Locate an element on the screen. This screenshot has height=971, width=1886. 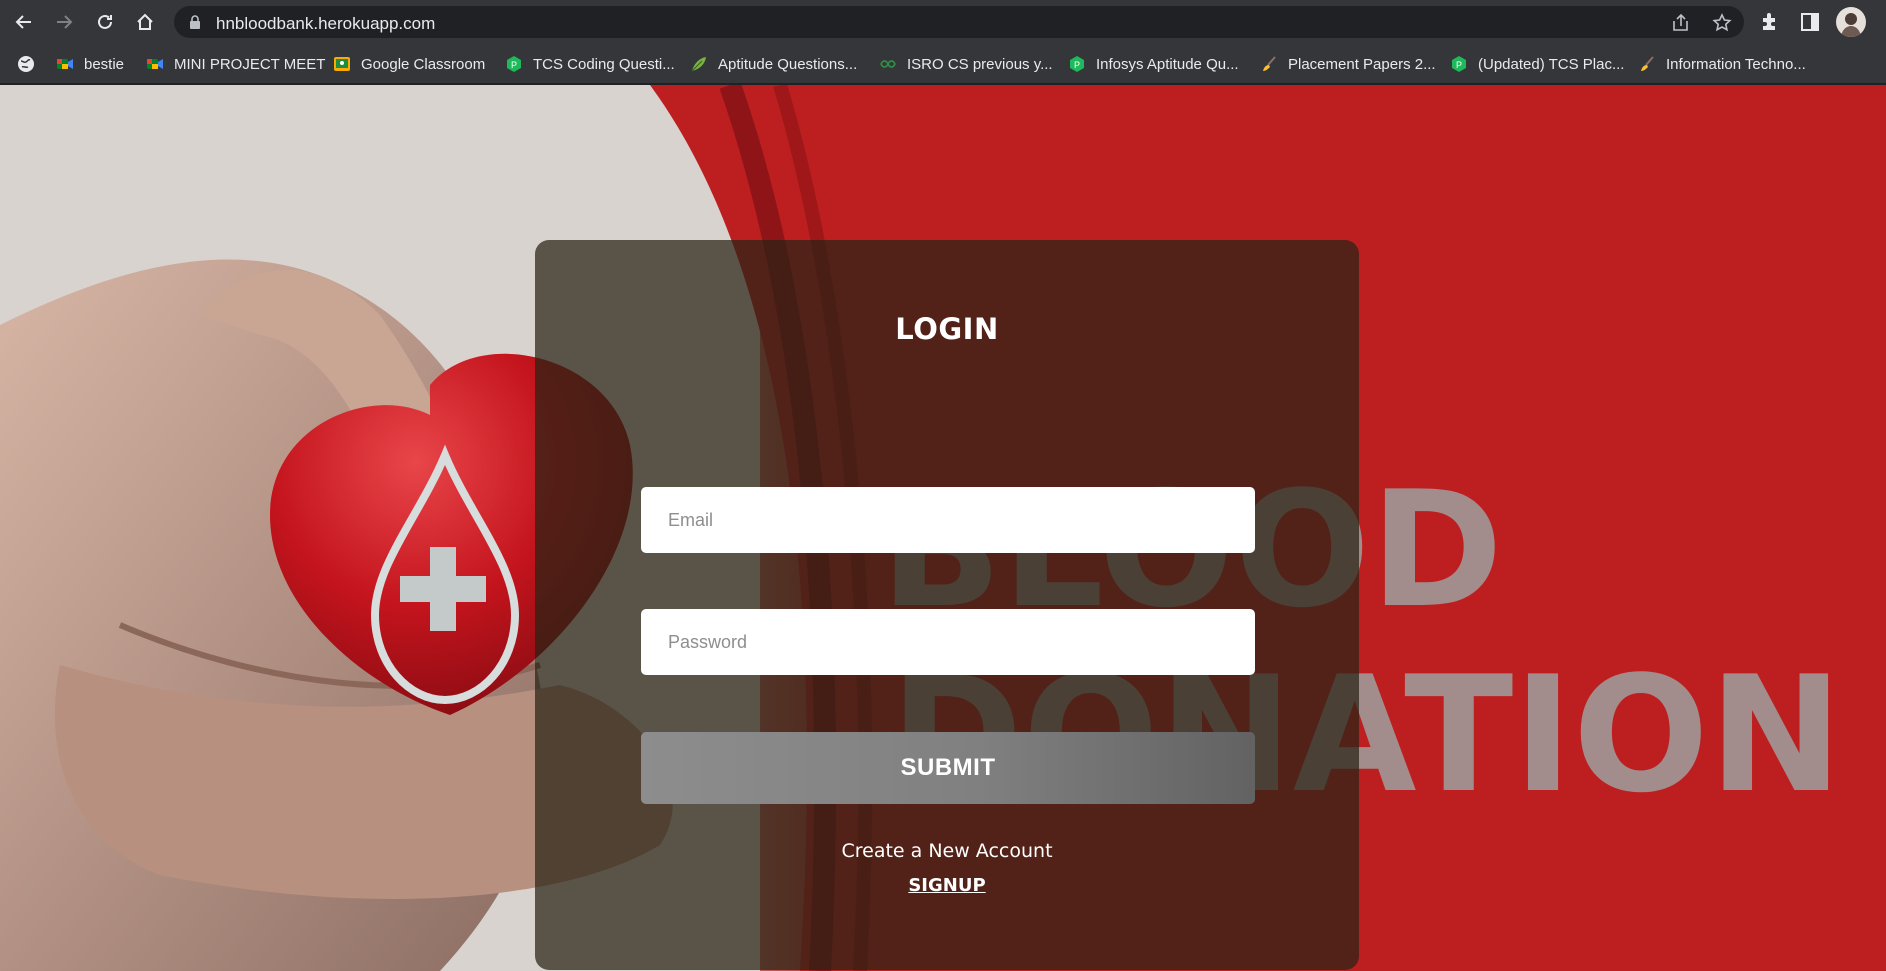
leaf-icon is located at coordinates (698, 64).